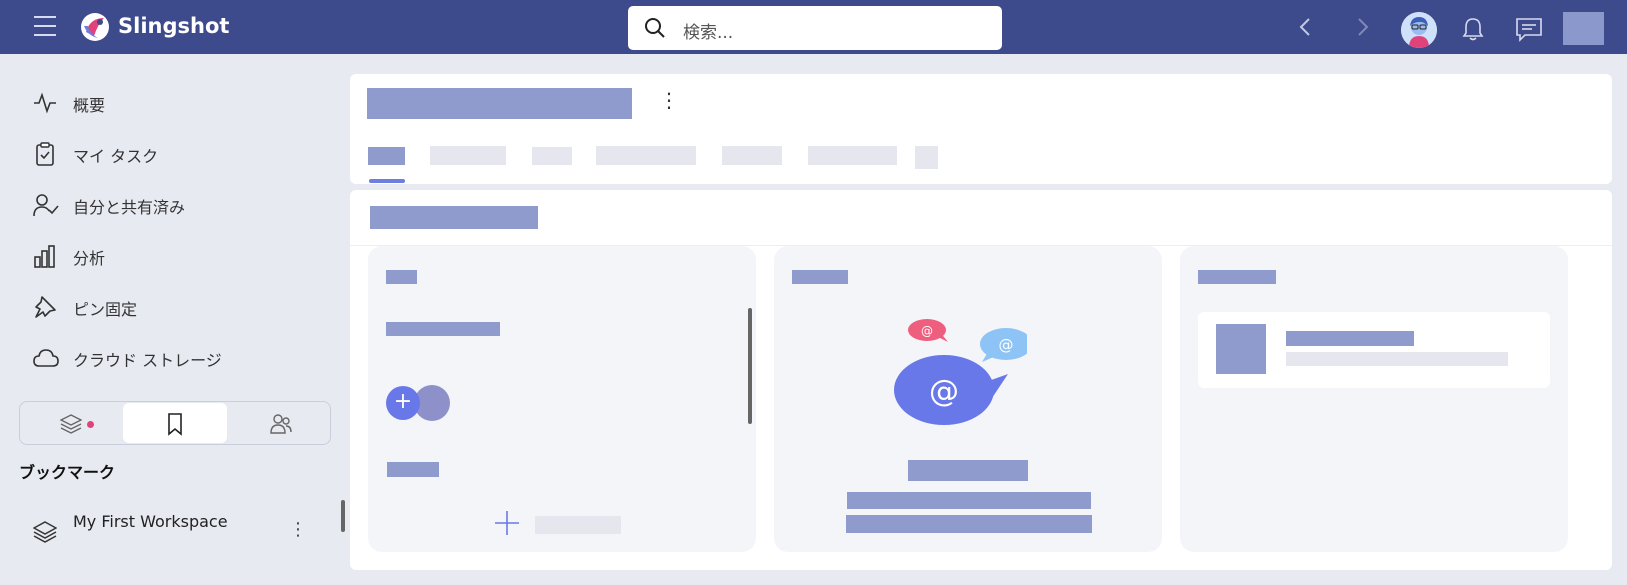 The width and height of the screenshot is (1627, 585). What do you see at coordinates (386, 156) in the screenshot?
I see `tab-placeholder-active` at bounding box center [386, 156].